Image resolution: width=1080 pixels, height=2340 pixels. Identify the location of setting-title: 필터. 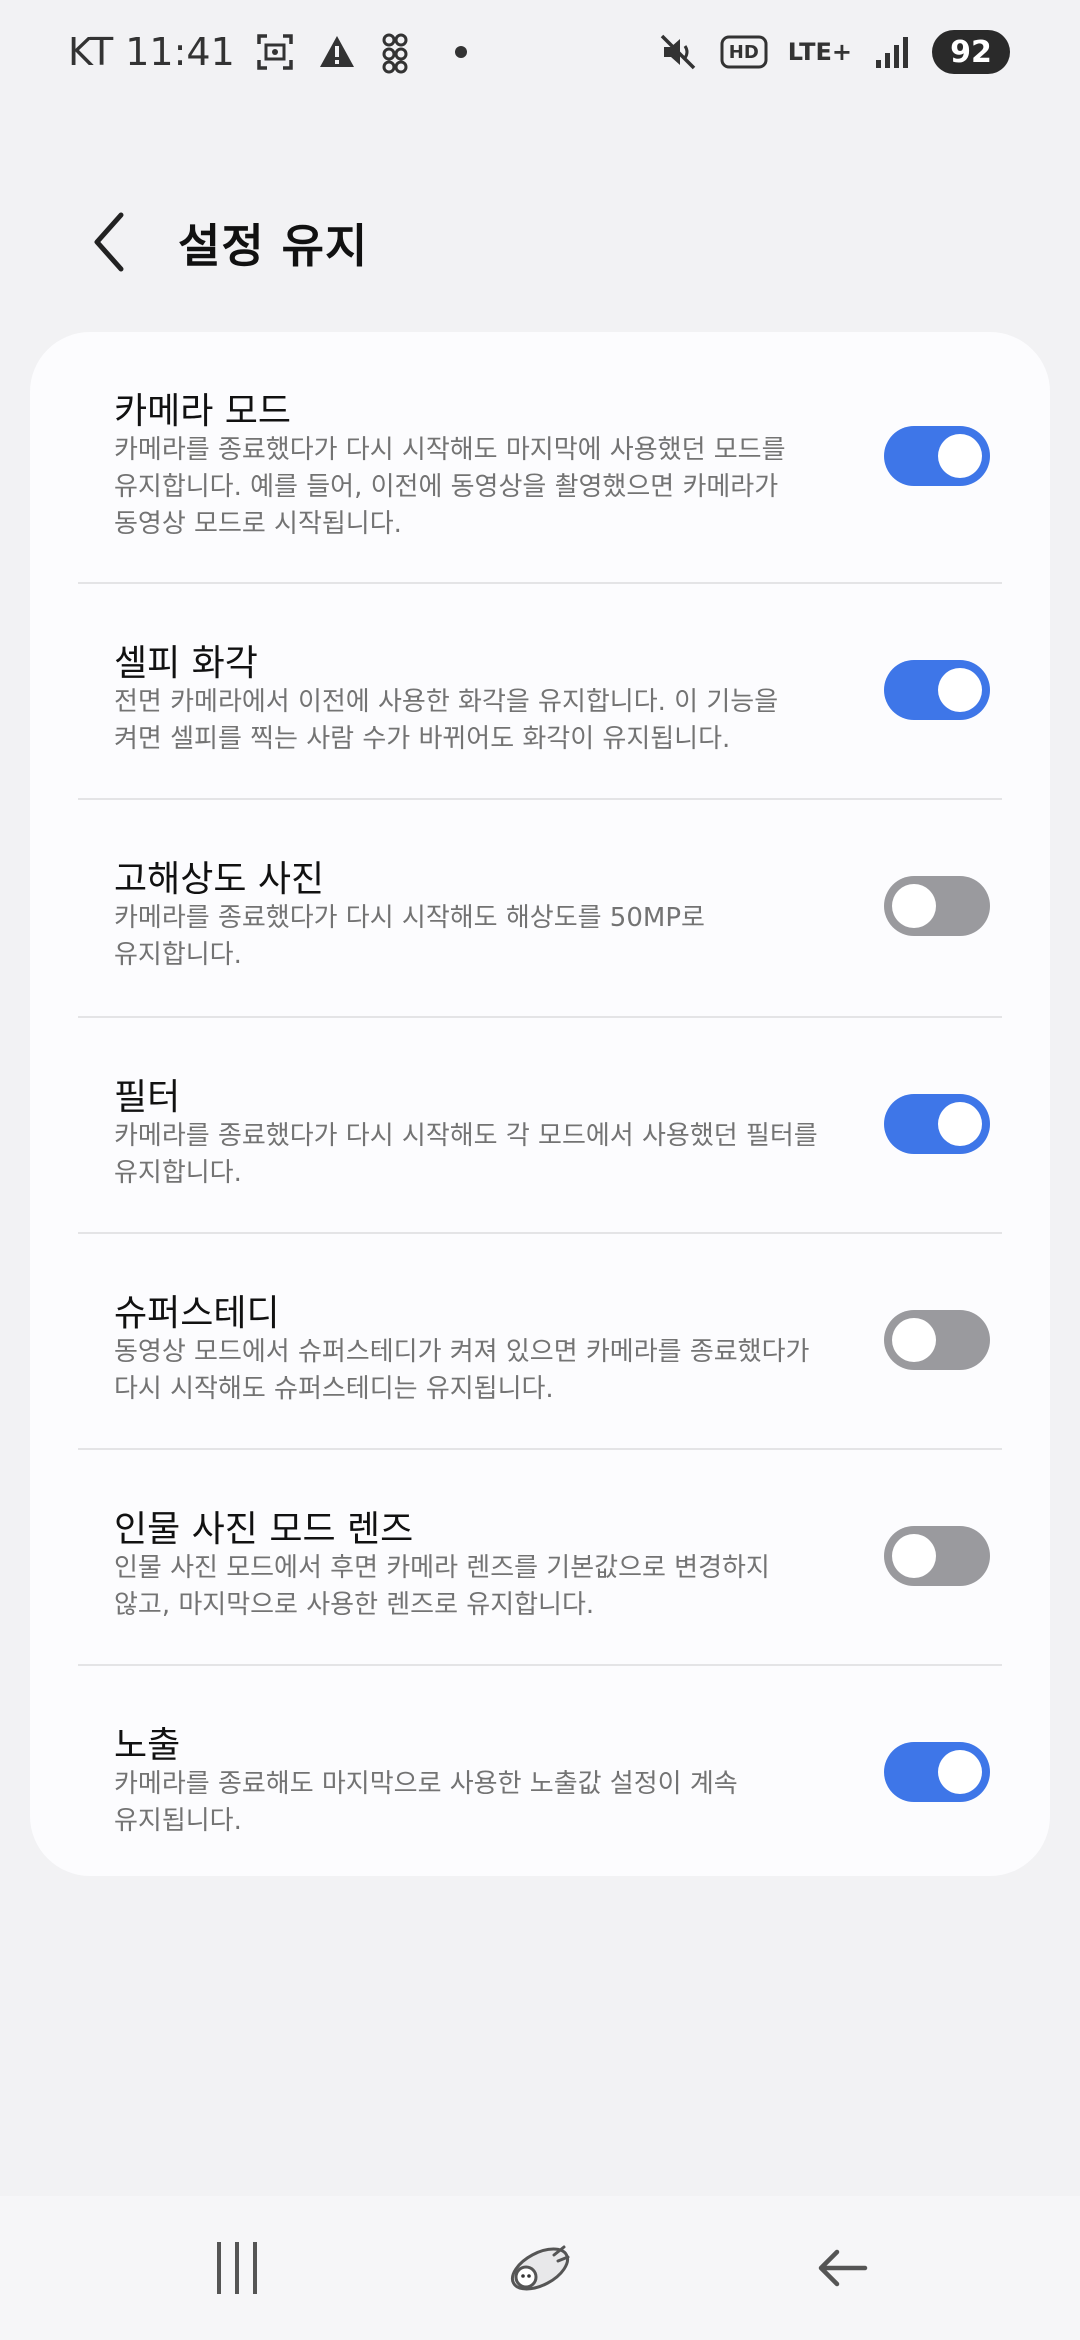
(147, 1097).